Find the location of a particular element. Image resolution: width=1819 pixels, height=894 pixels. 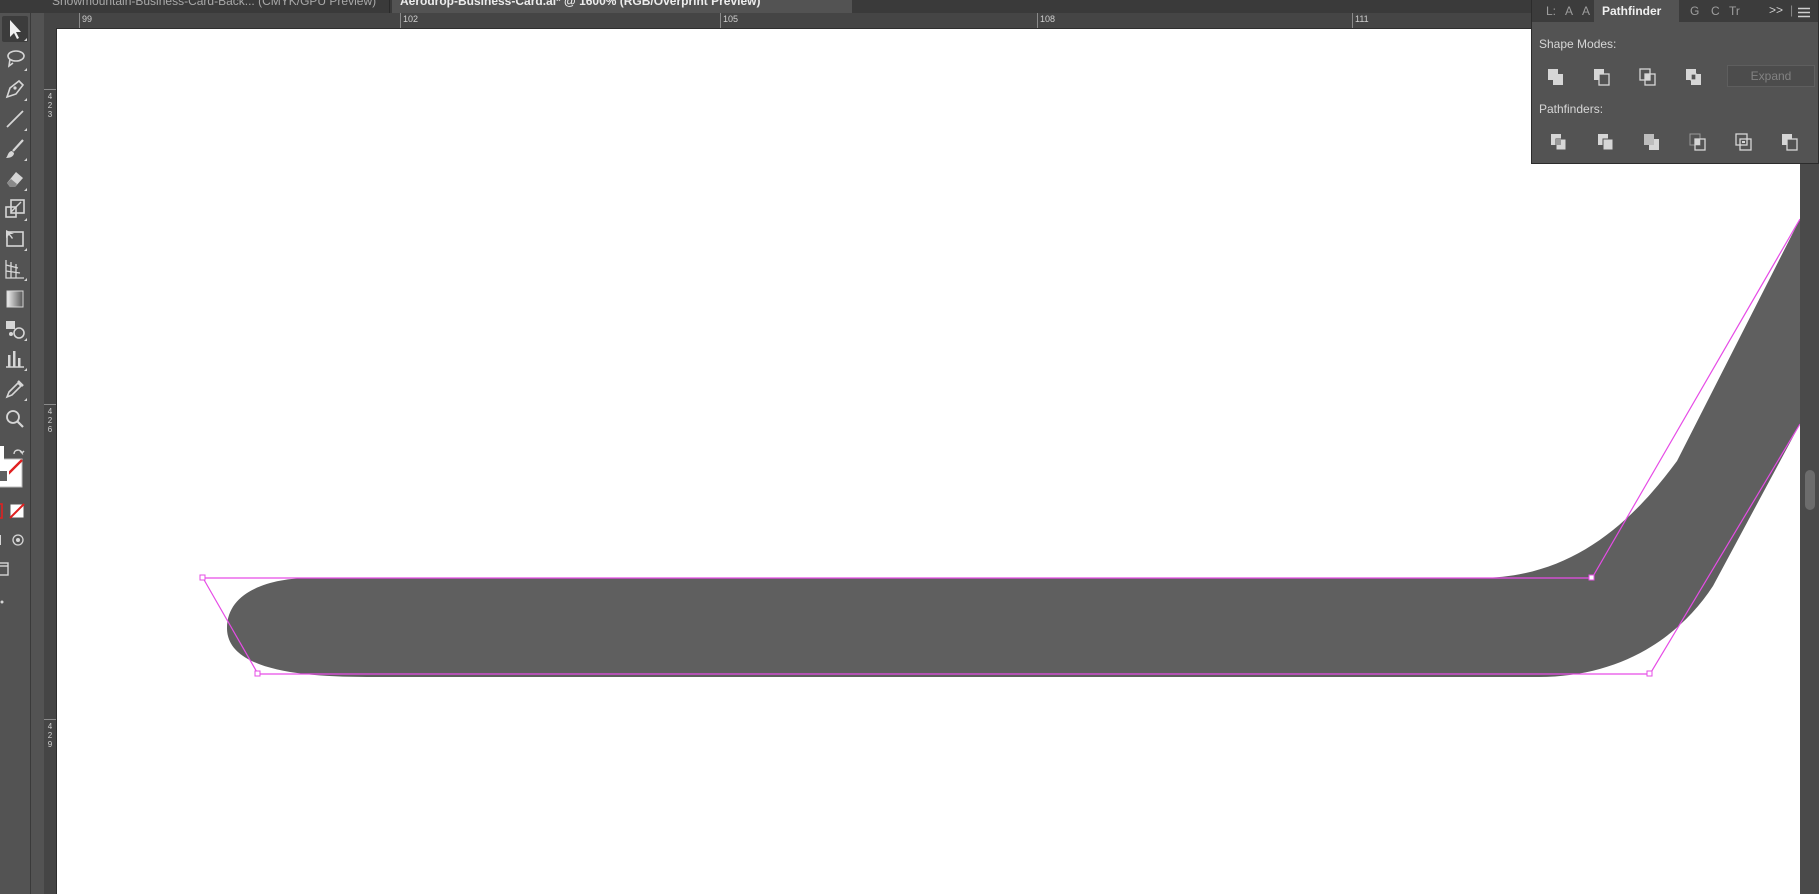

ruler-label: 423 is located at coordinates (50, 105).